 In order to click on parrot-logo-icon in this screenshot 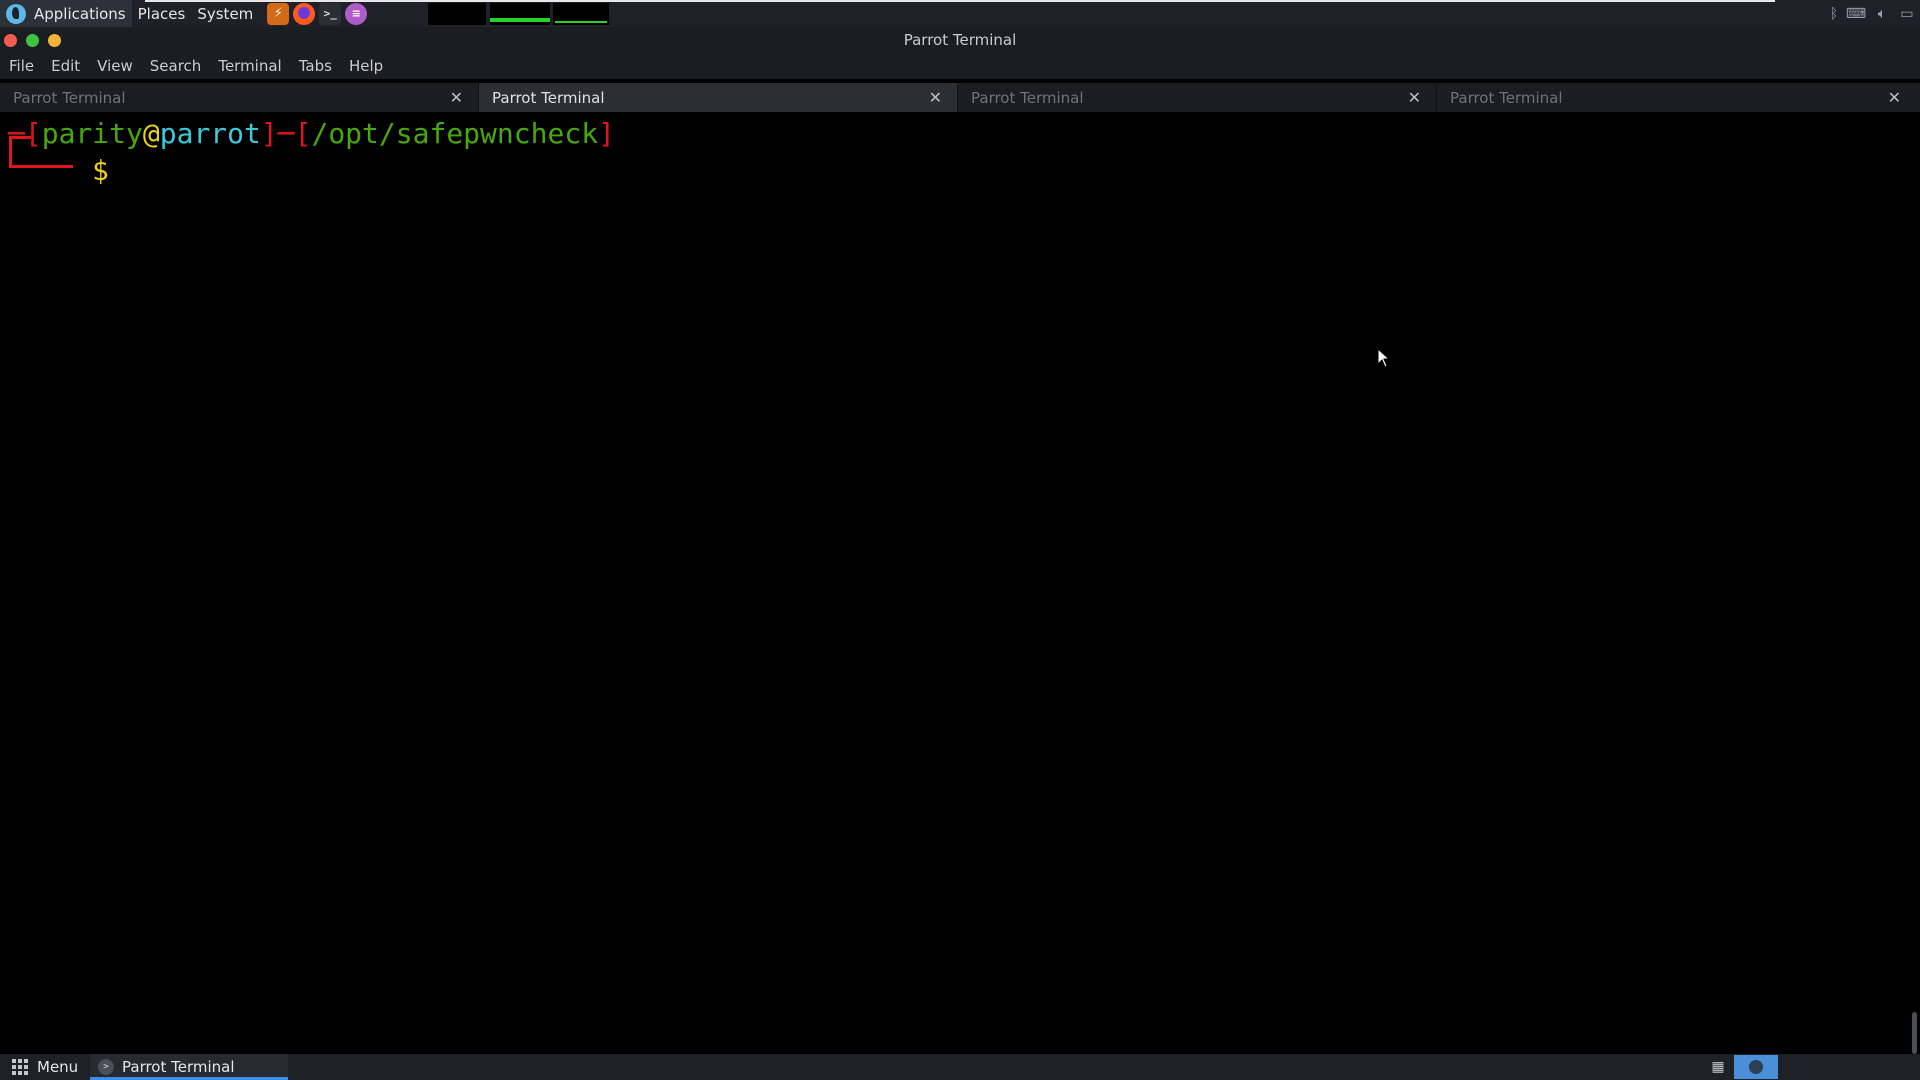, I will do `click(16, 13)`.